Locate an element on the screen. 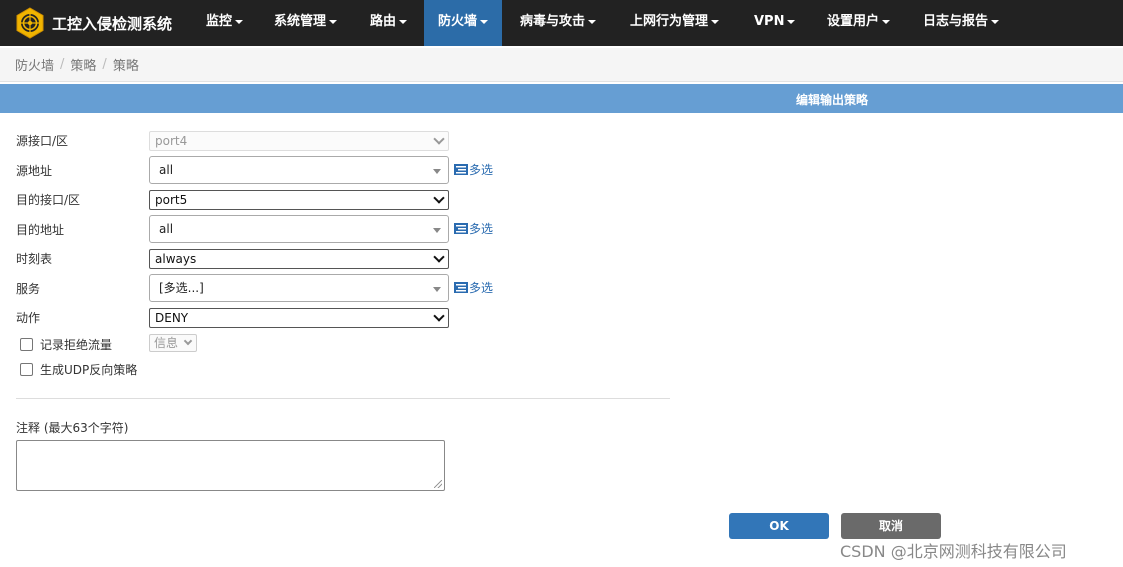 Image resolution: width=1123 pixels, height=567 pixels. log-deny-row: 记录拒绝流量 is located at coordinates (66, 344).